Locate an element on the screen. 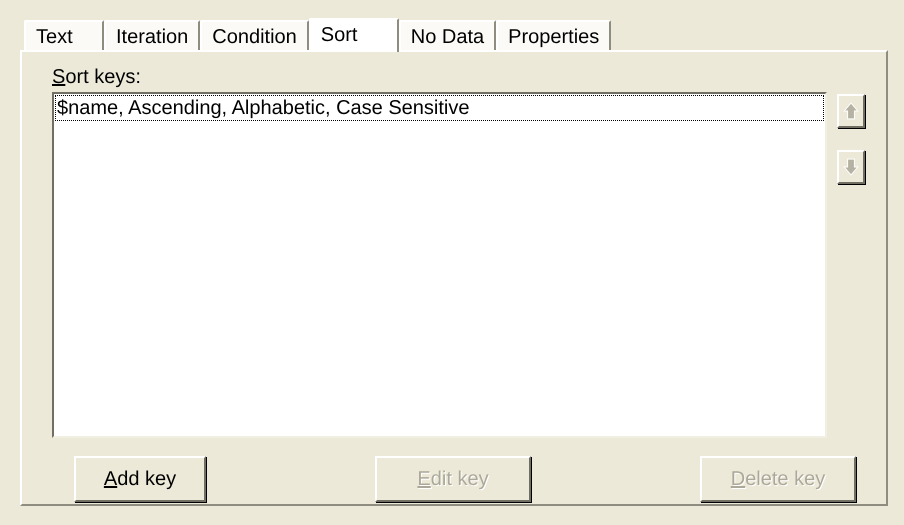 The image size is (904, 525). down-arrow-icon is located at coordinates (851, 167).